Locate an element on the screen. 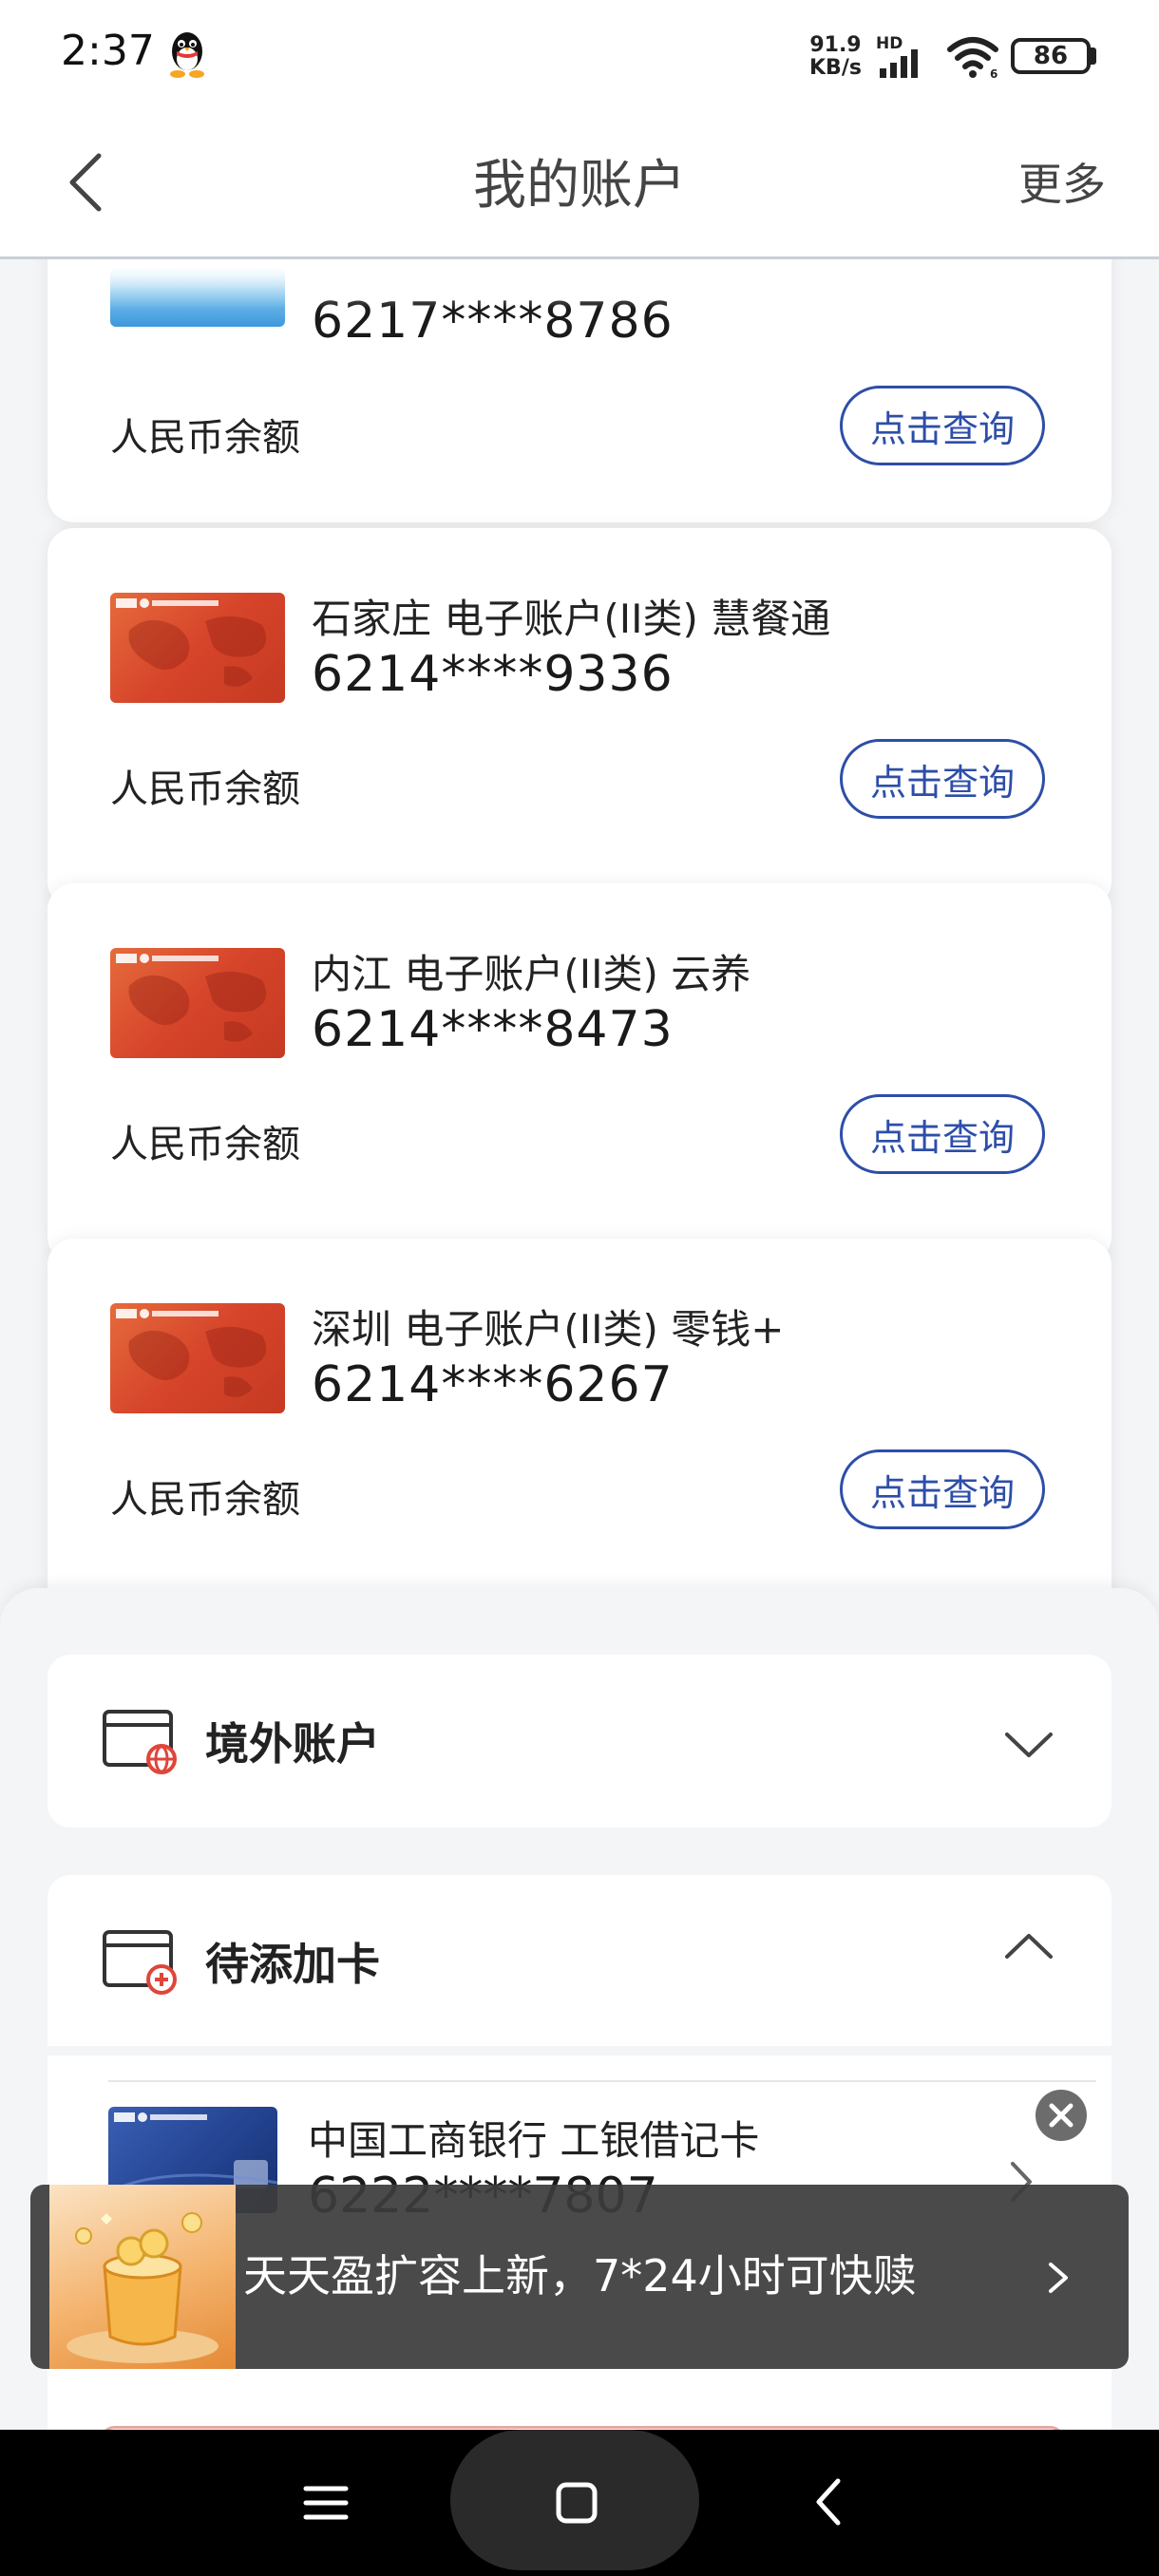 Image resolution: width=1159 pixels, height=2576 pixels. account-name: 深圳 电子账户(II类) 零钱+ is located at coordinates (548, 1329).